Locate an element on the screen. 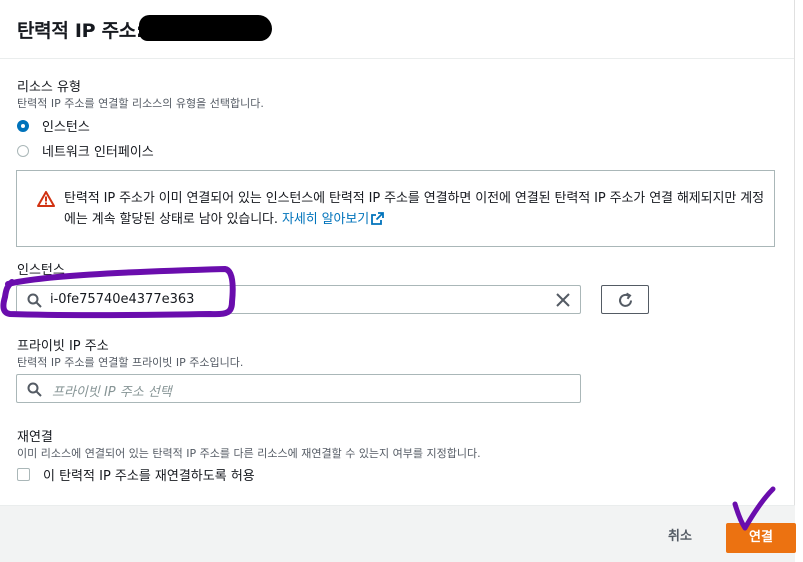 The height and width of the screenshot is (562, 803). private-ip-placeholder: 프라이빗 IP 주소 선택 is located at coordinates (112, 392).